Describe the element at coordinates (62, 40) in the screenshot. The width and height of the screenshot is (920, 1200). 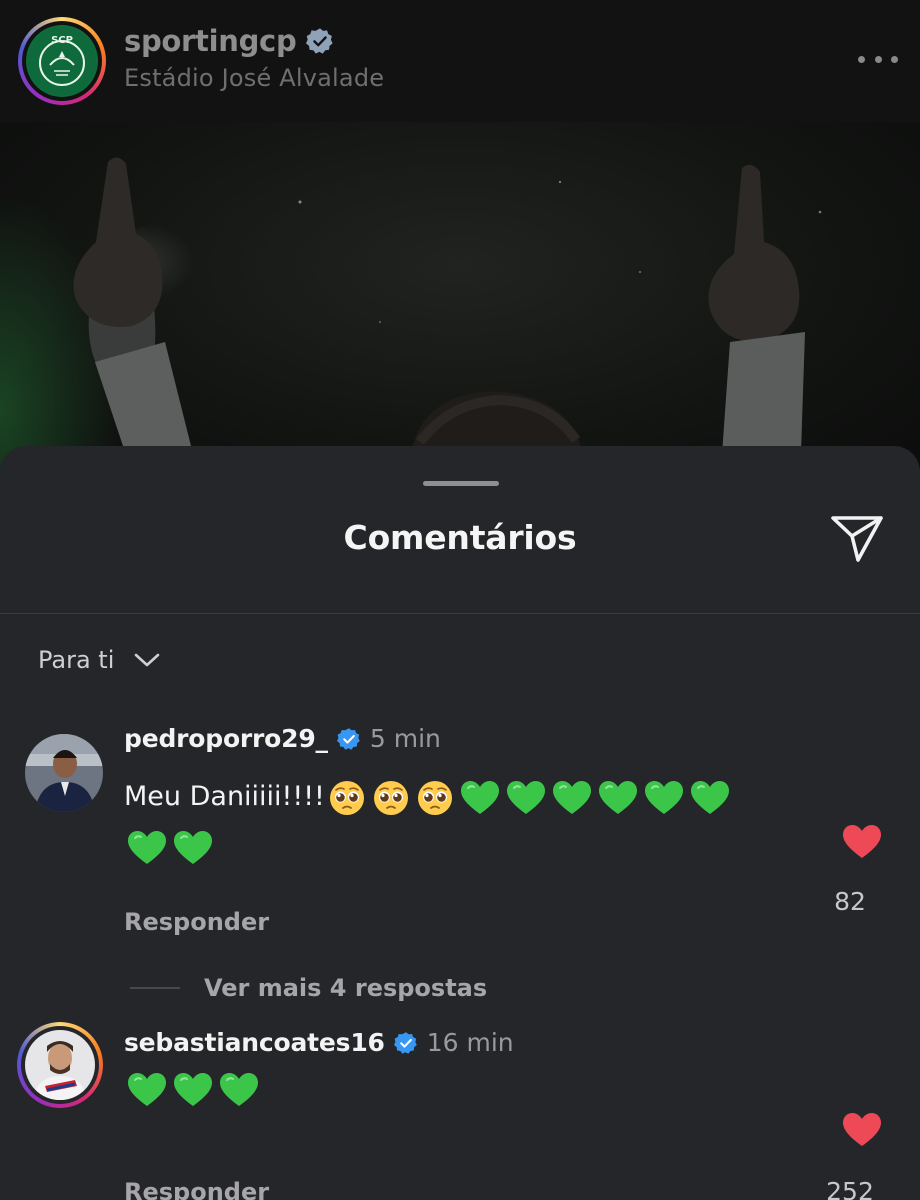
I see `logo-scp-text: SCP` at that location.